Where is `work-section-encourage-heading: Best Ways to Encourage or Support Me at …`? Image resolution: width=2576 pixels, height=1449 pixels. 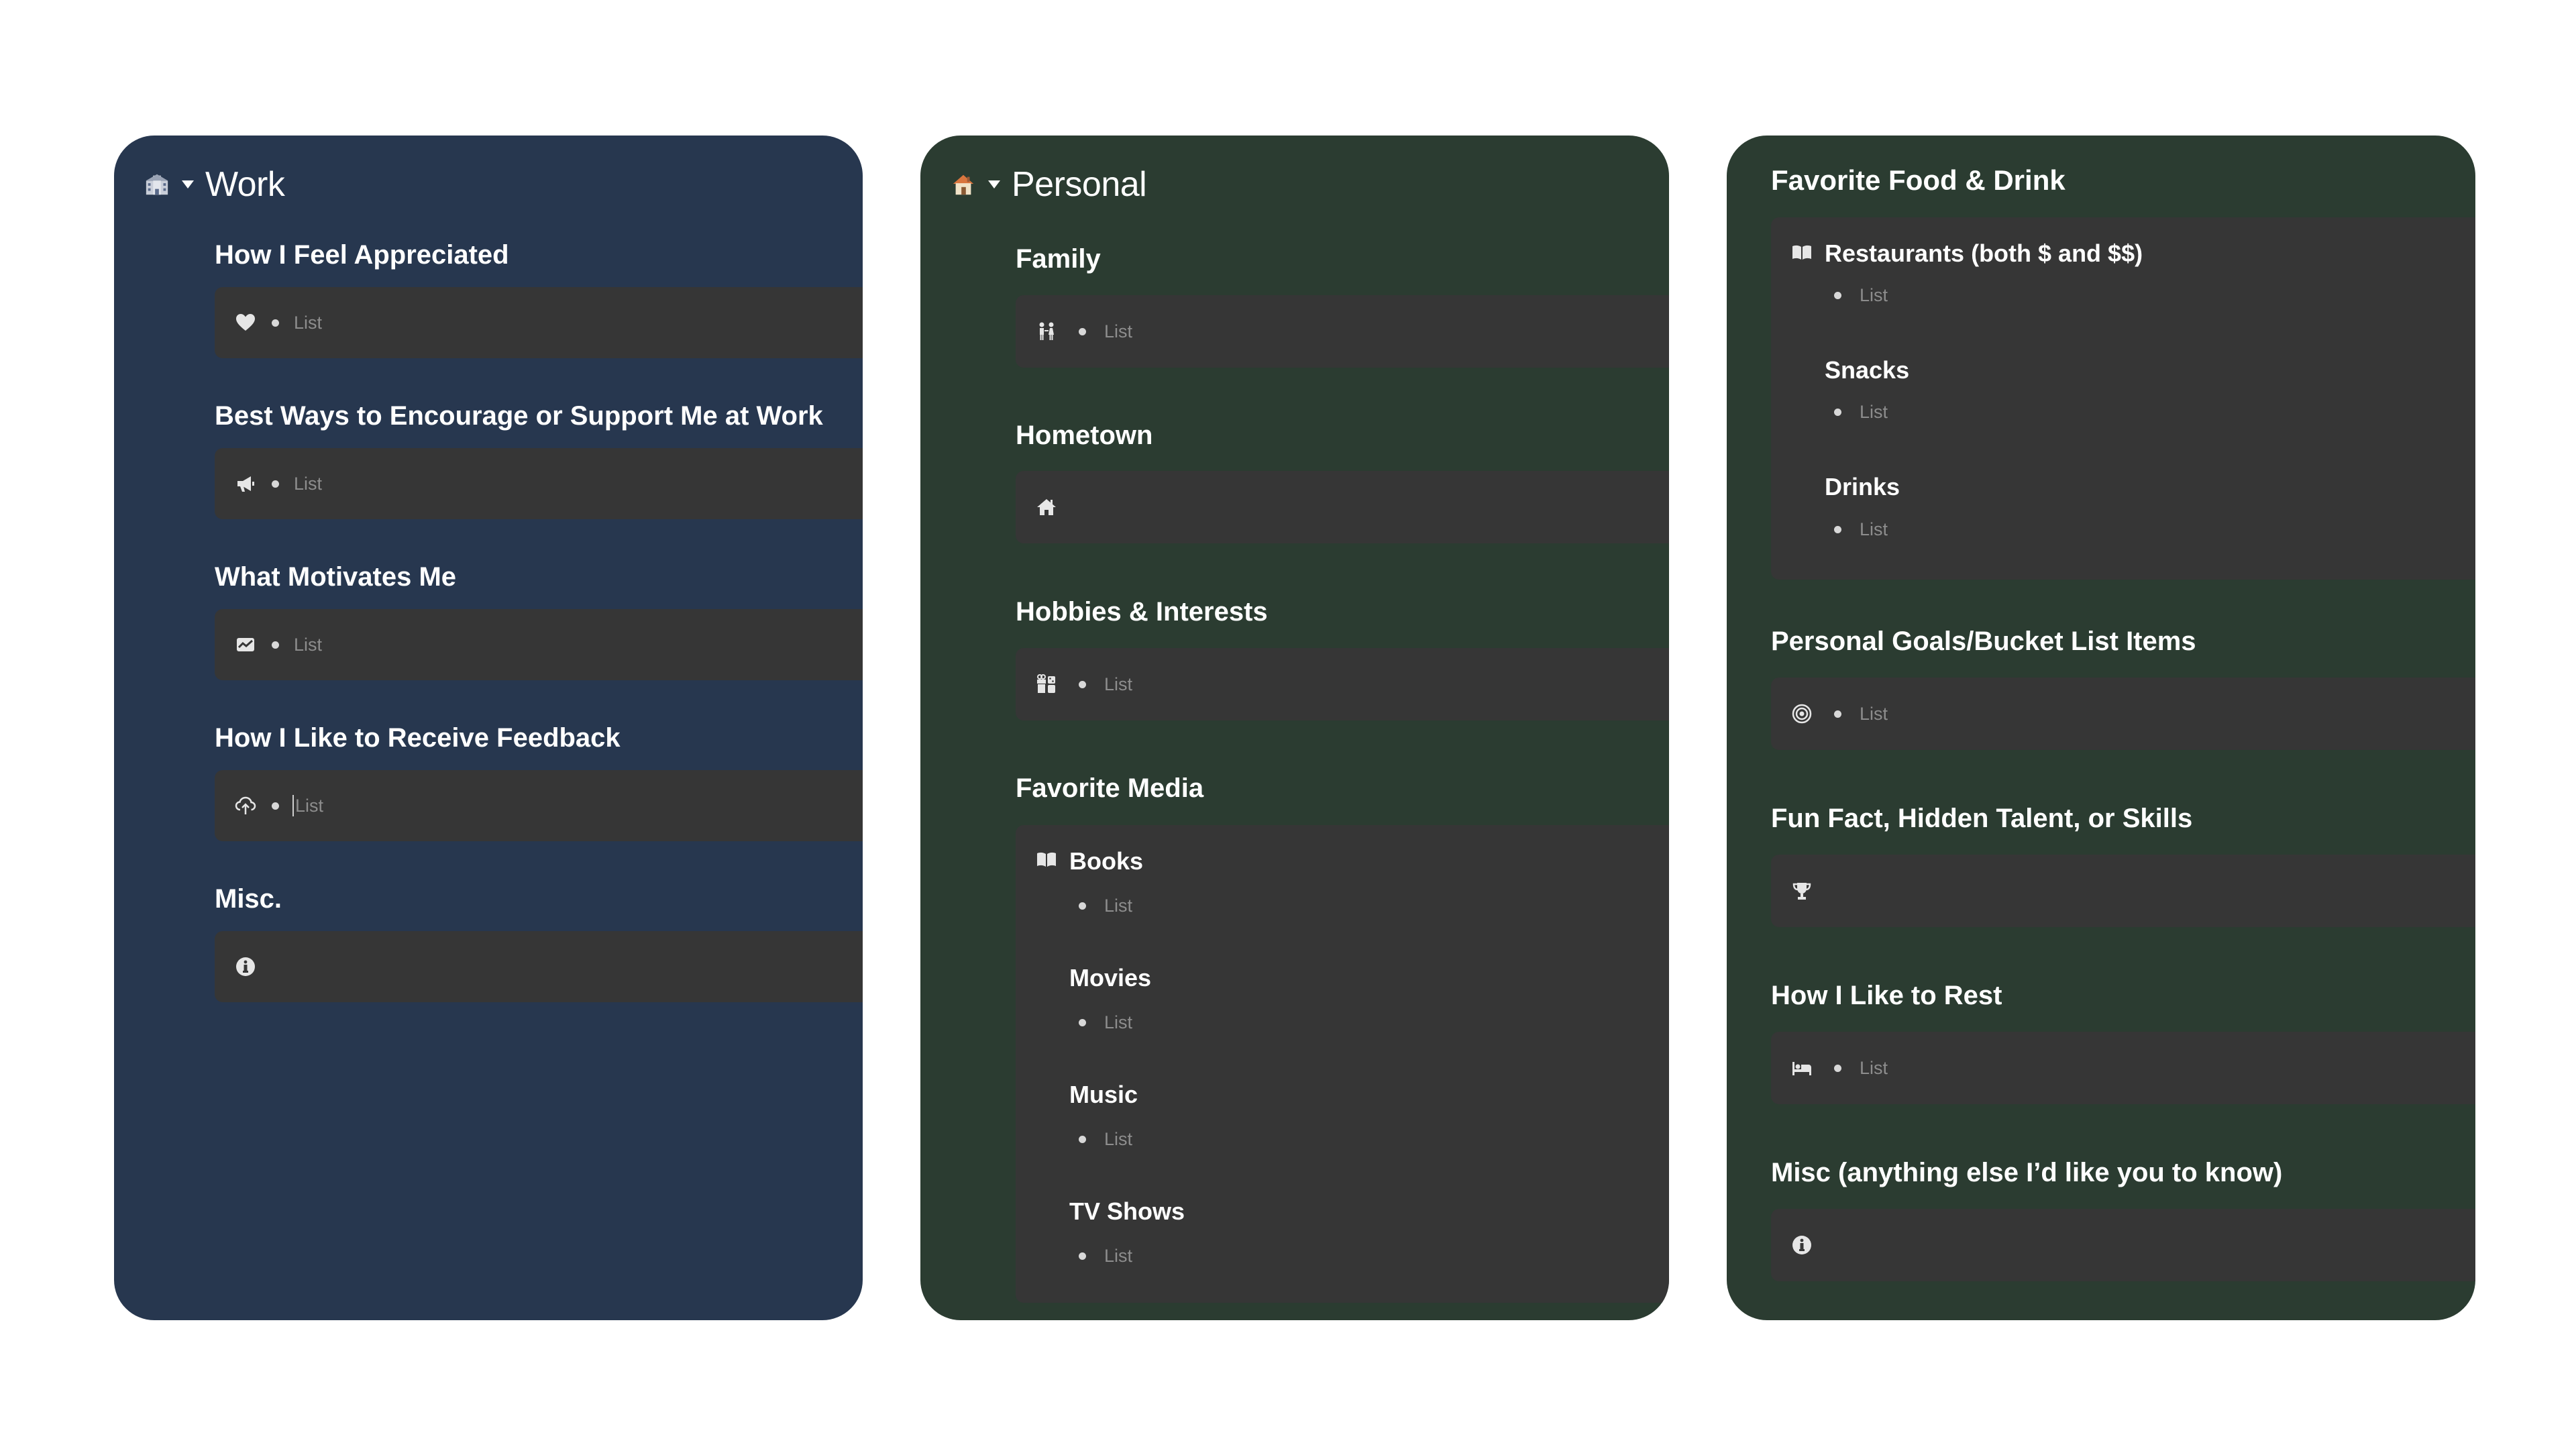 work-section-encourage-heading: Best Ways to Encourage or Support Me at … is located at coordinates (519, 415).